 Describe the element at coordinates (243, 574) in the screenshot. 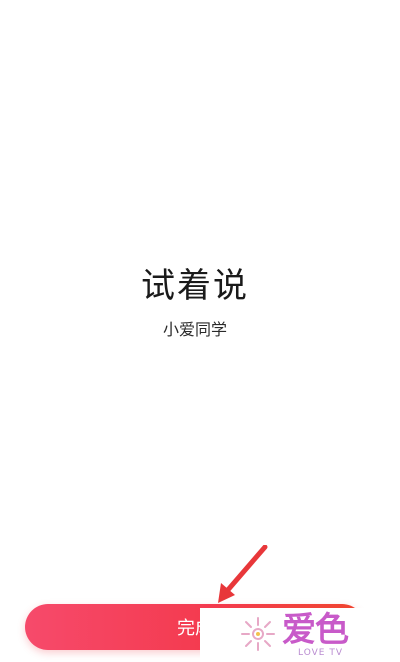

I see `annotation-arrow-icon` at that location.